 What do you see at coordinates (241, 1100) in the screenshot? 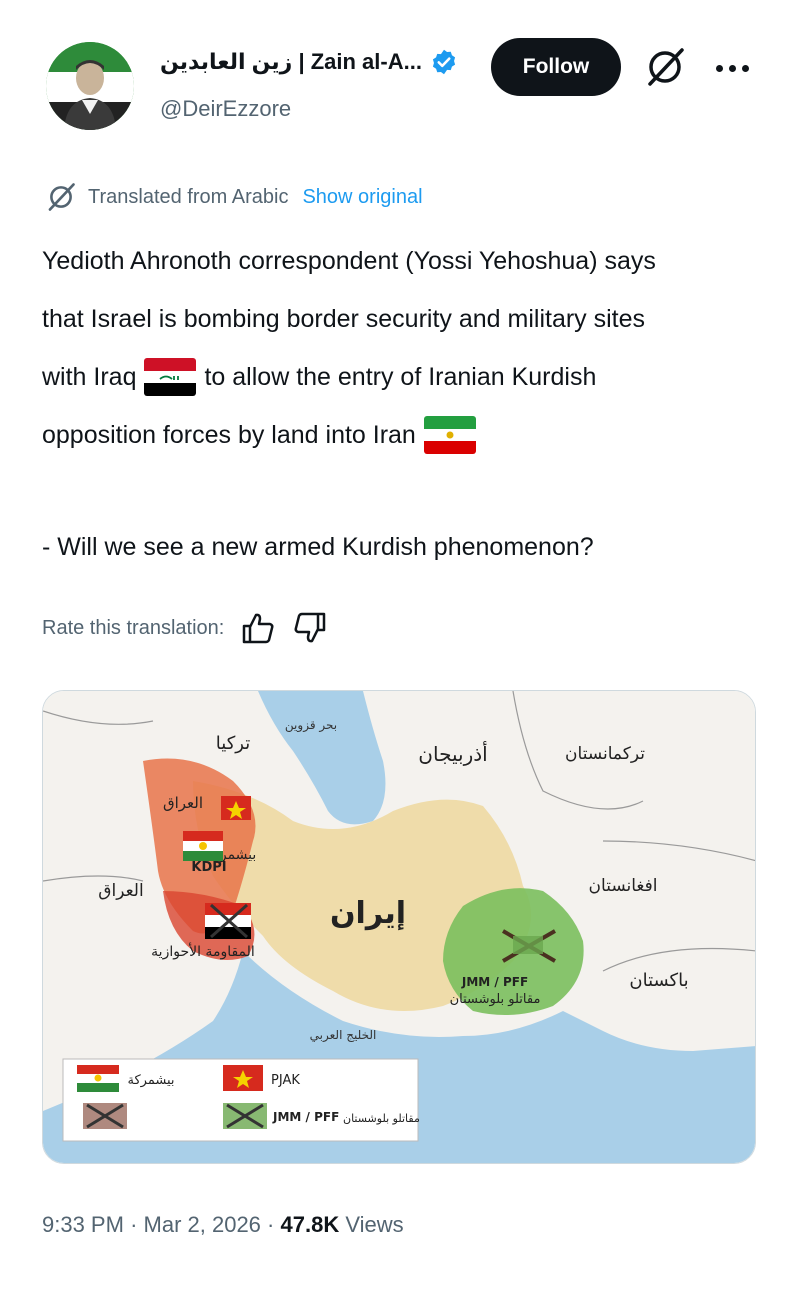
I see `map-legend: بيشمركة PJAK JMM / PFF مقاتلو بلوشستان` at bounding box center [241, 1100].